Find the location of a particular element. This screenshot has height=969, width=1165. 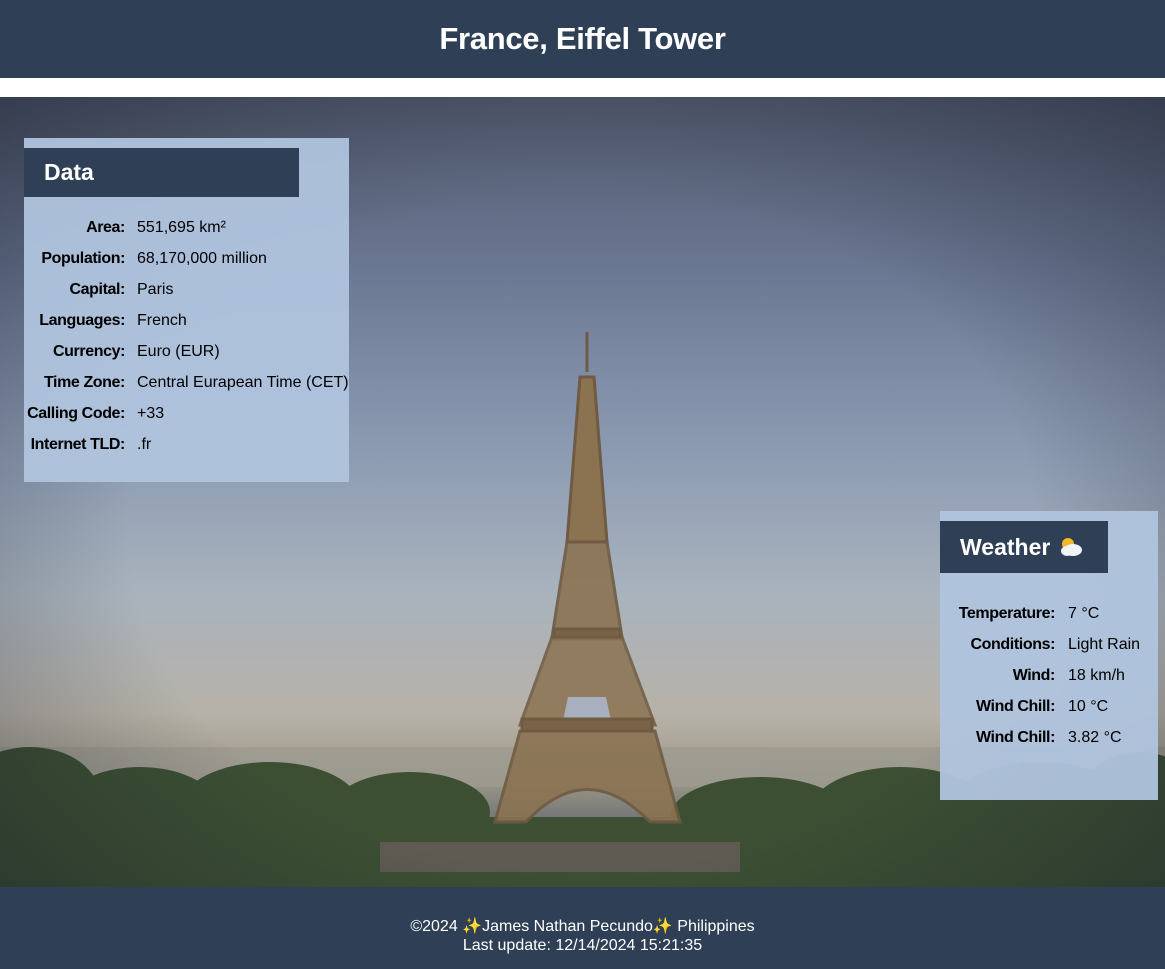

data-value: Central Eurapean Time (CET) is located at coordinates (243, 382).